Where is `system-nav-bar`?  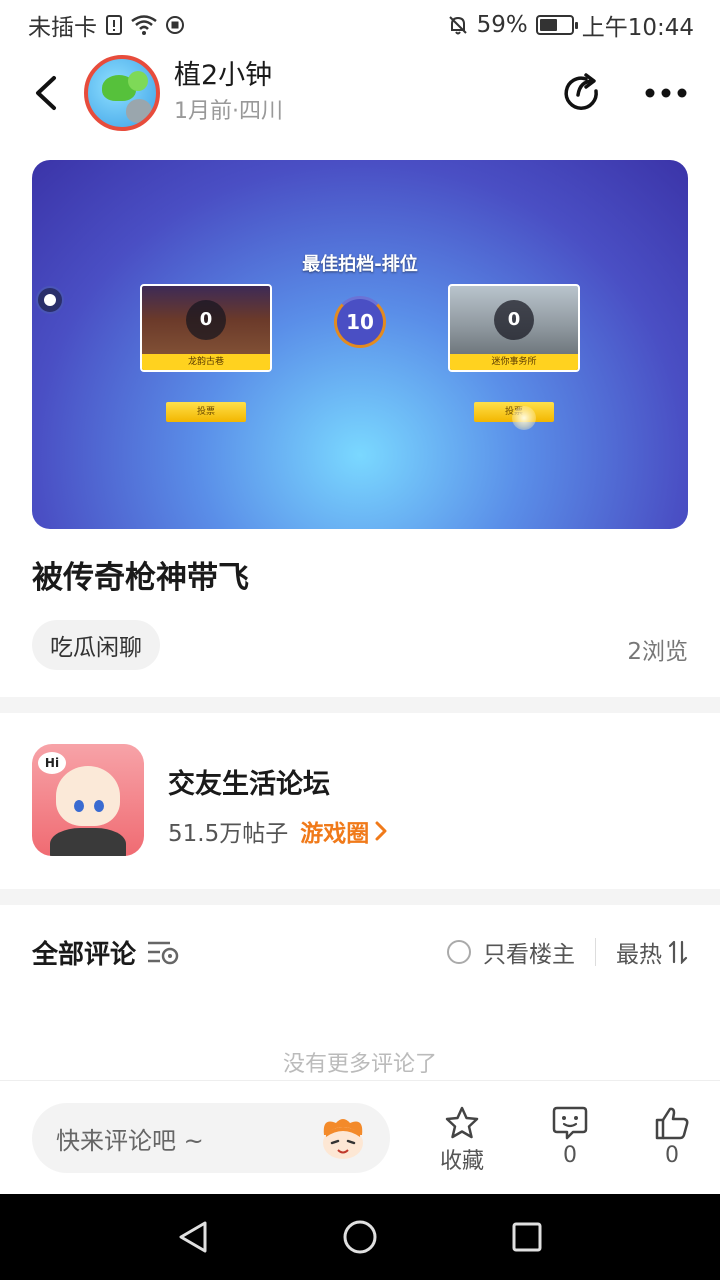 system-nav-bar is located at coordinates (360, 1237).